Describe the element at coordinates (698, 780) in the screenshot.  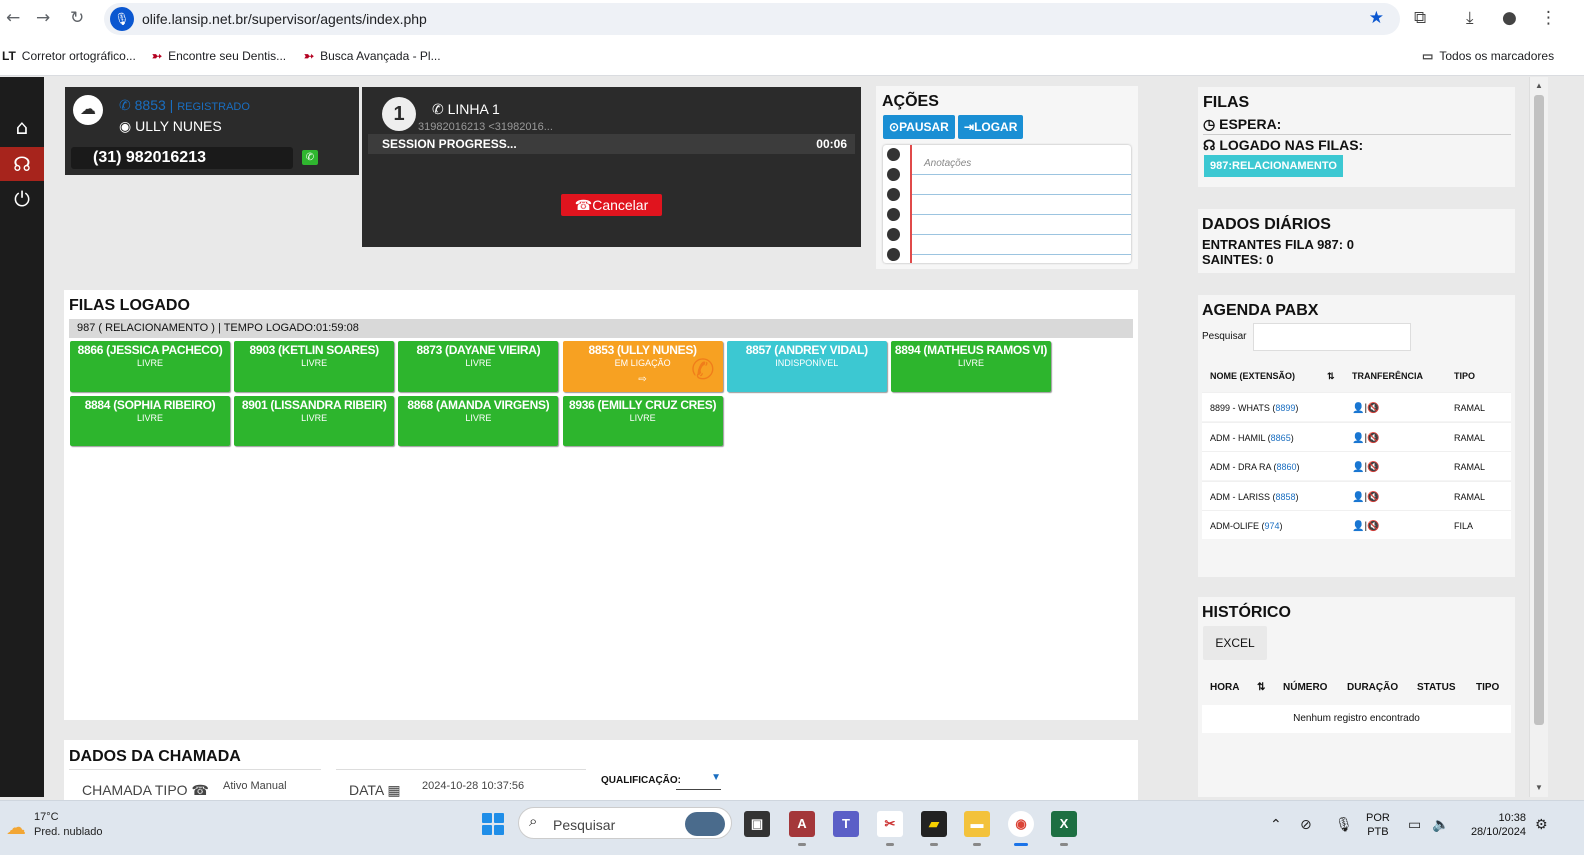
I see `qualification-select: ▼` at that location.